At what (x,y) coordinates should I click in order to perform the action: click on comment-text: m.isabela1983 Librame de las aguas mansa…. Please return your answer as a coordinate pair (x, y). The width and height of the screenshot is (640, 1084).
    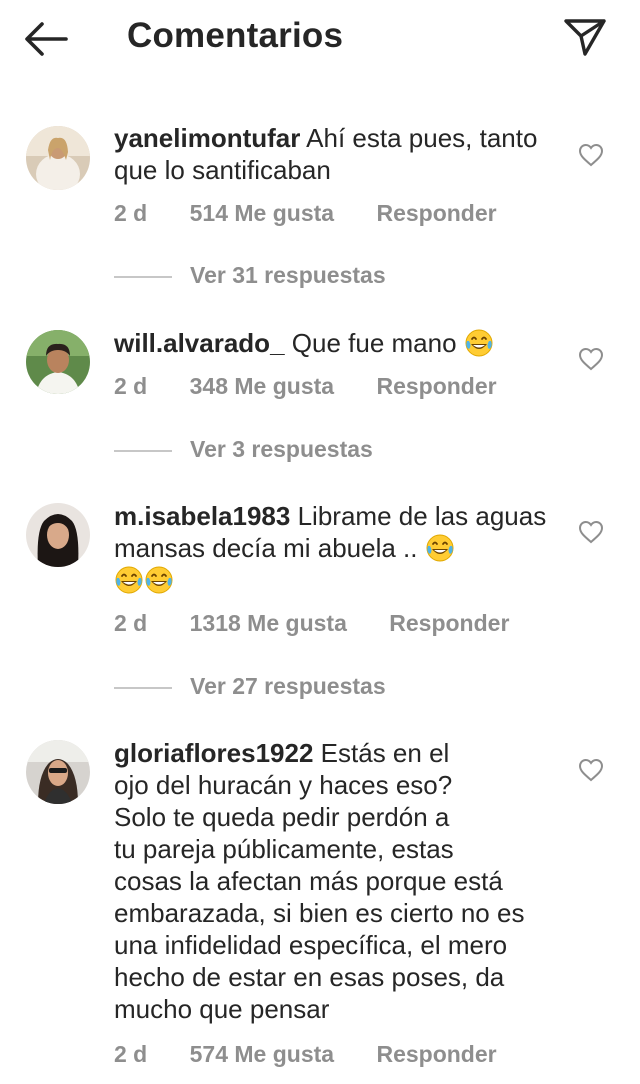
    Looking at the image, I should click on (334, 548).